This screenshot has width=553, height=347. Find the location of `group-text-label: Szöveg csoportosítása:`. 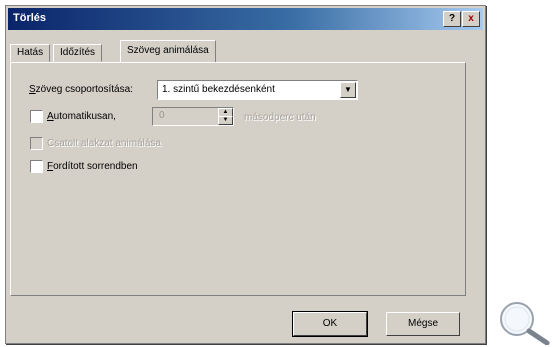

group-text-label: Szöveg csoportosítása: is located at coordinates (81, 89).